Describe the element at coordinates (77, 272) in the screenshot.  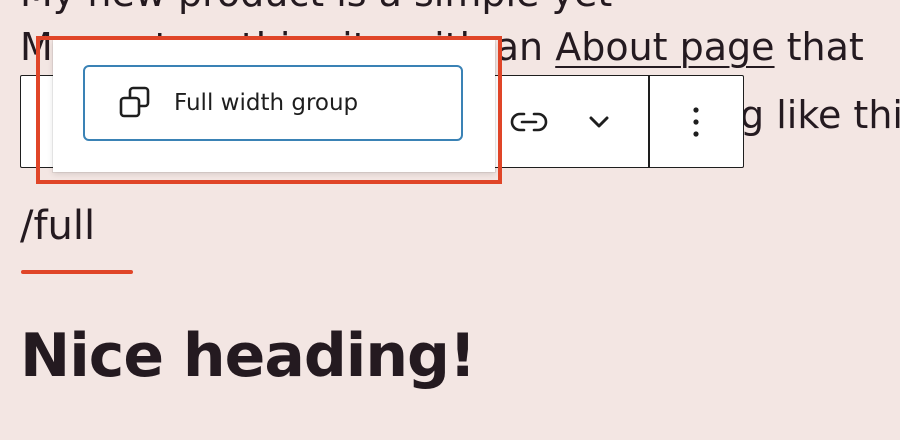
I see `slash-command-underline` at that location.